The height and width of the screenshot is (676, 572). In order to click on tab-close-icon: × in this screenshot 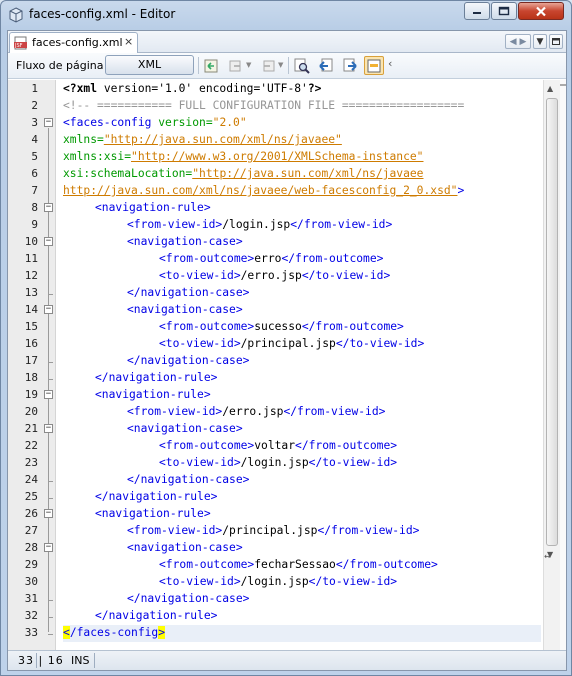, I will do `click(128, 41)`.